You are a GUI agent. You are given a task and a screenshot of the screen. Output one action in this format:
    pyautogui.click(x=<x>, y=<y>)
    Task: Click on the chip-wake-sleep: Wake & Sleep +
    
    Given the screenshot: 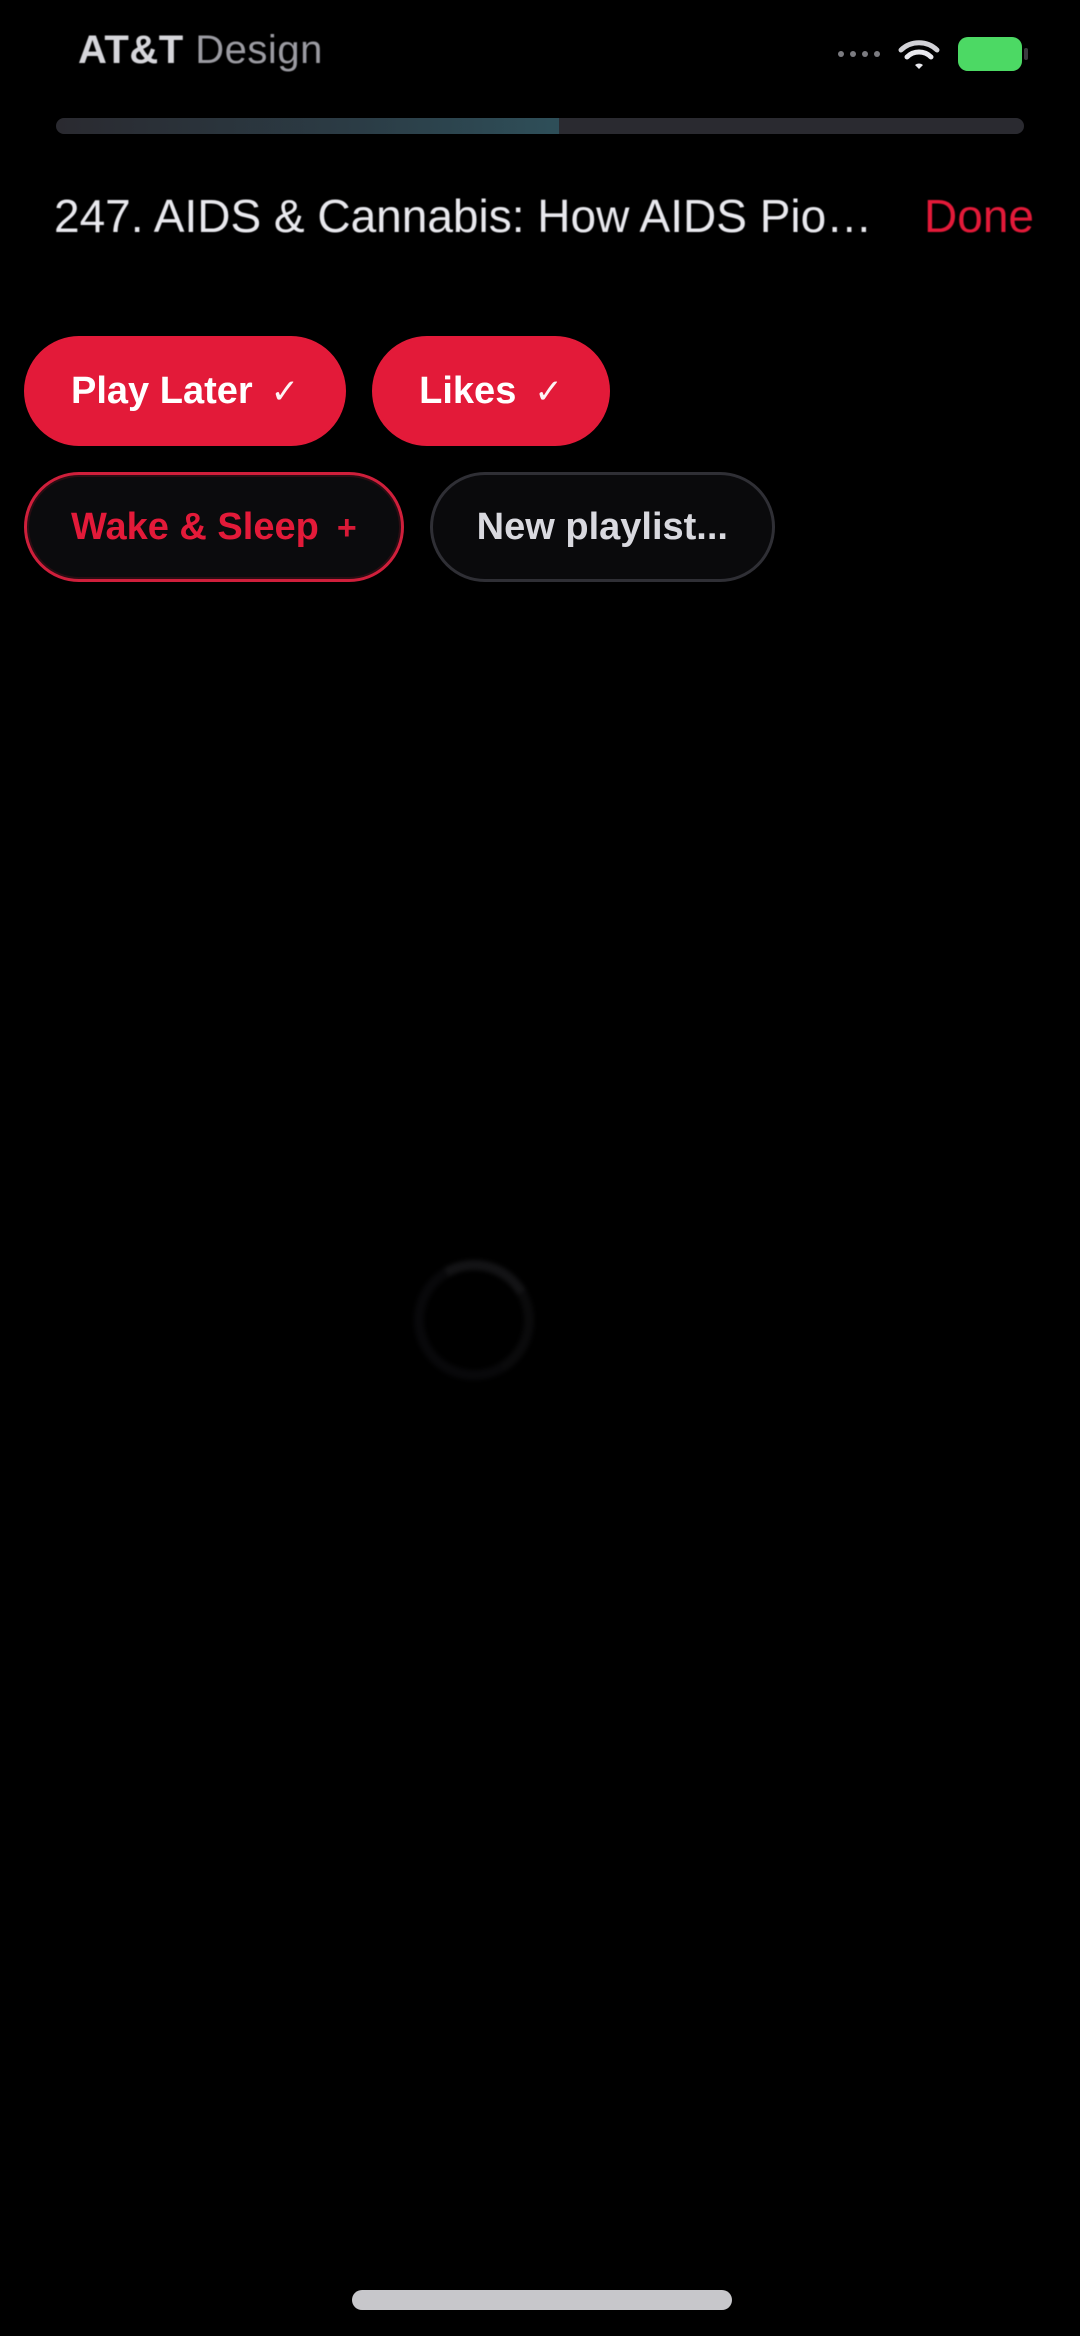 What is the action you would take?
    pyautogui.click(x=214, y=527)
    